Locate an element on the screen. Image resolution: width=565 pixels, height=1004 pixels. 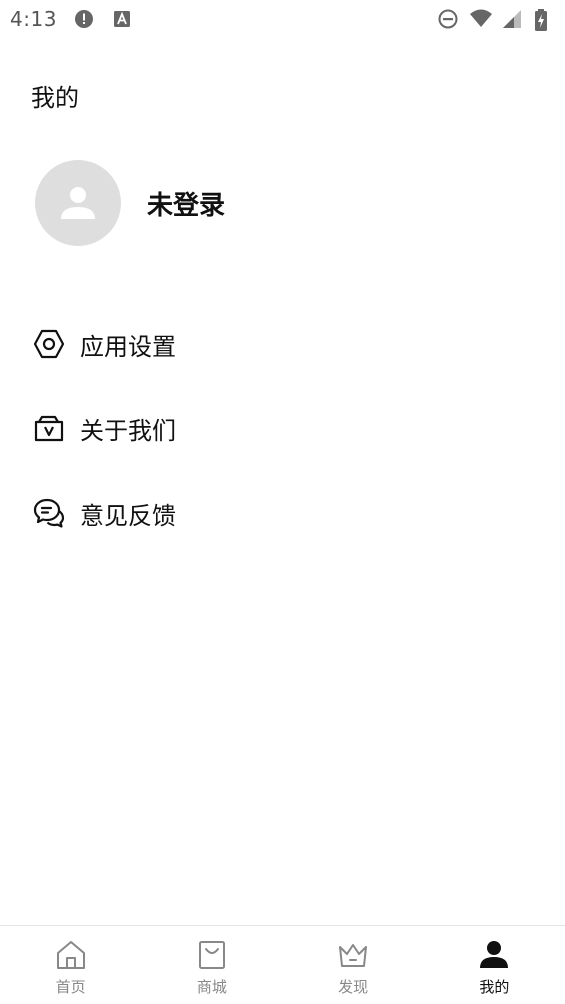
page-title: 我的 is located at coordinates (55, 98).